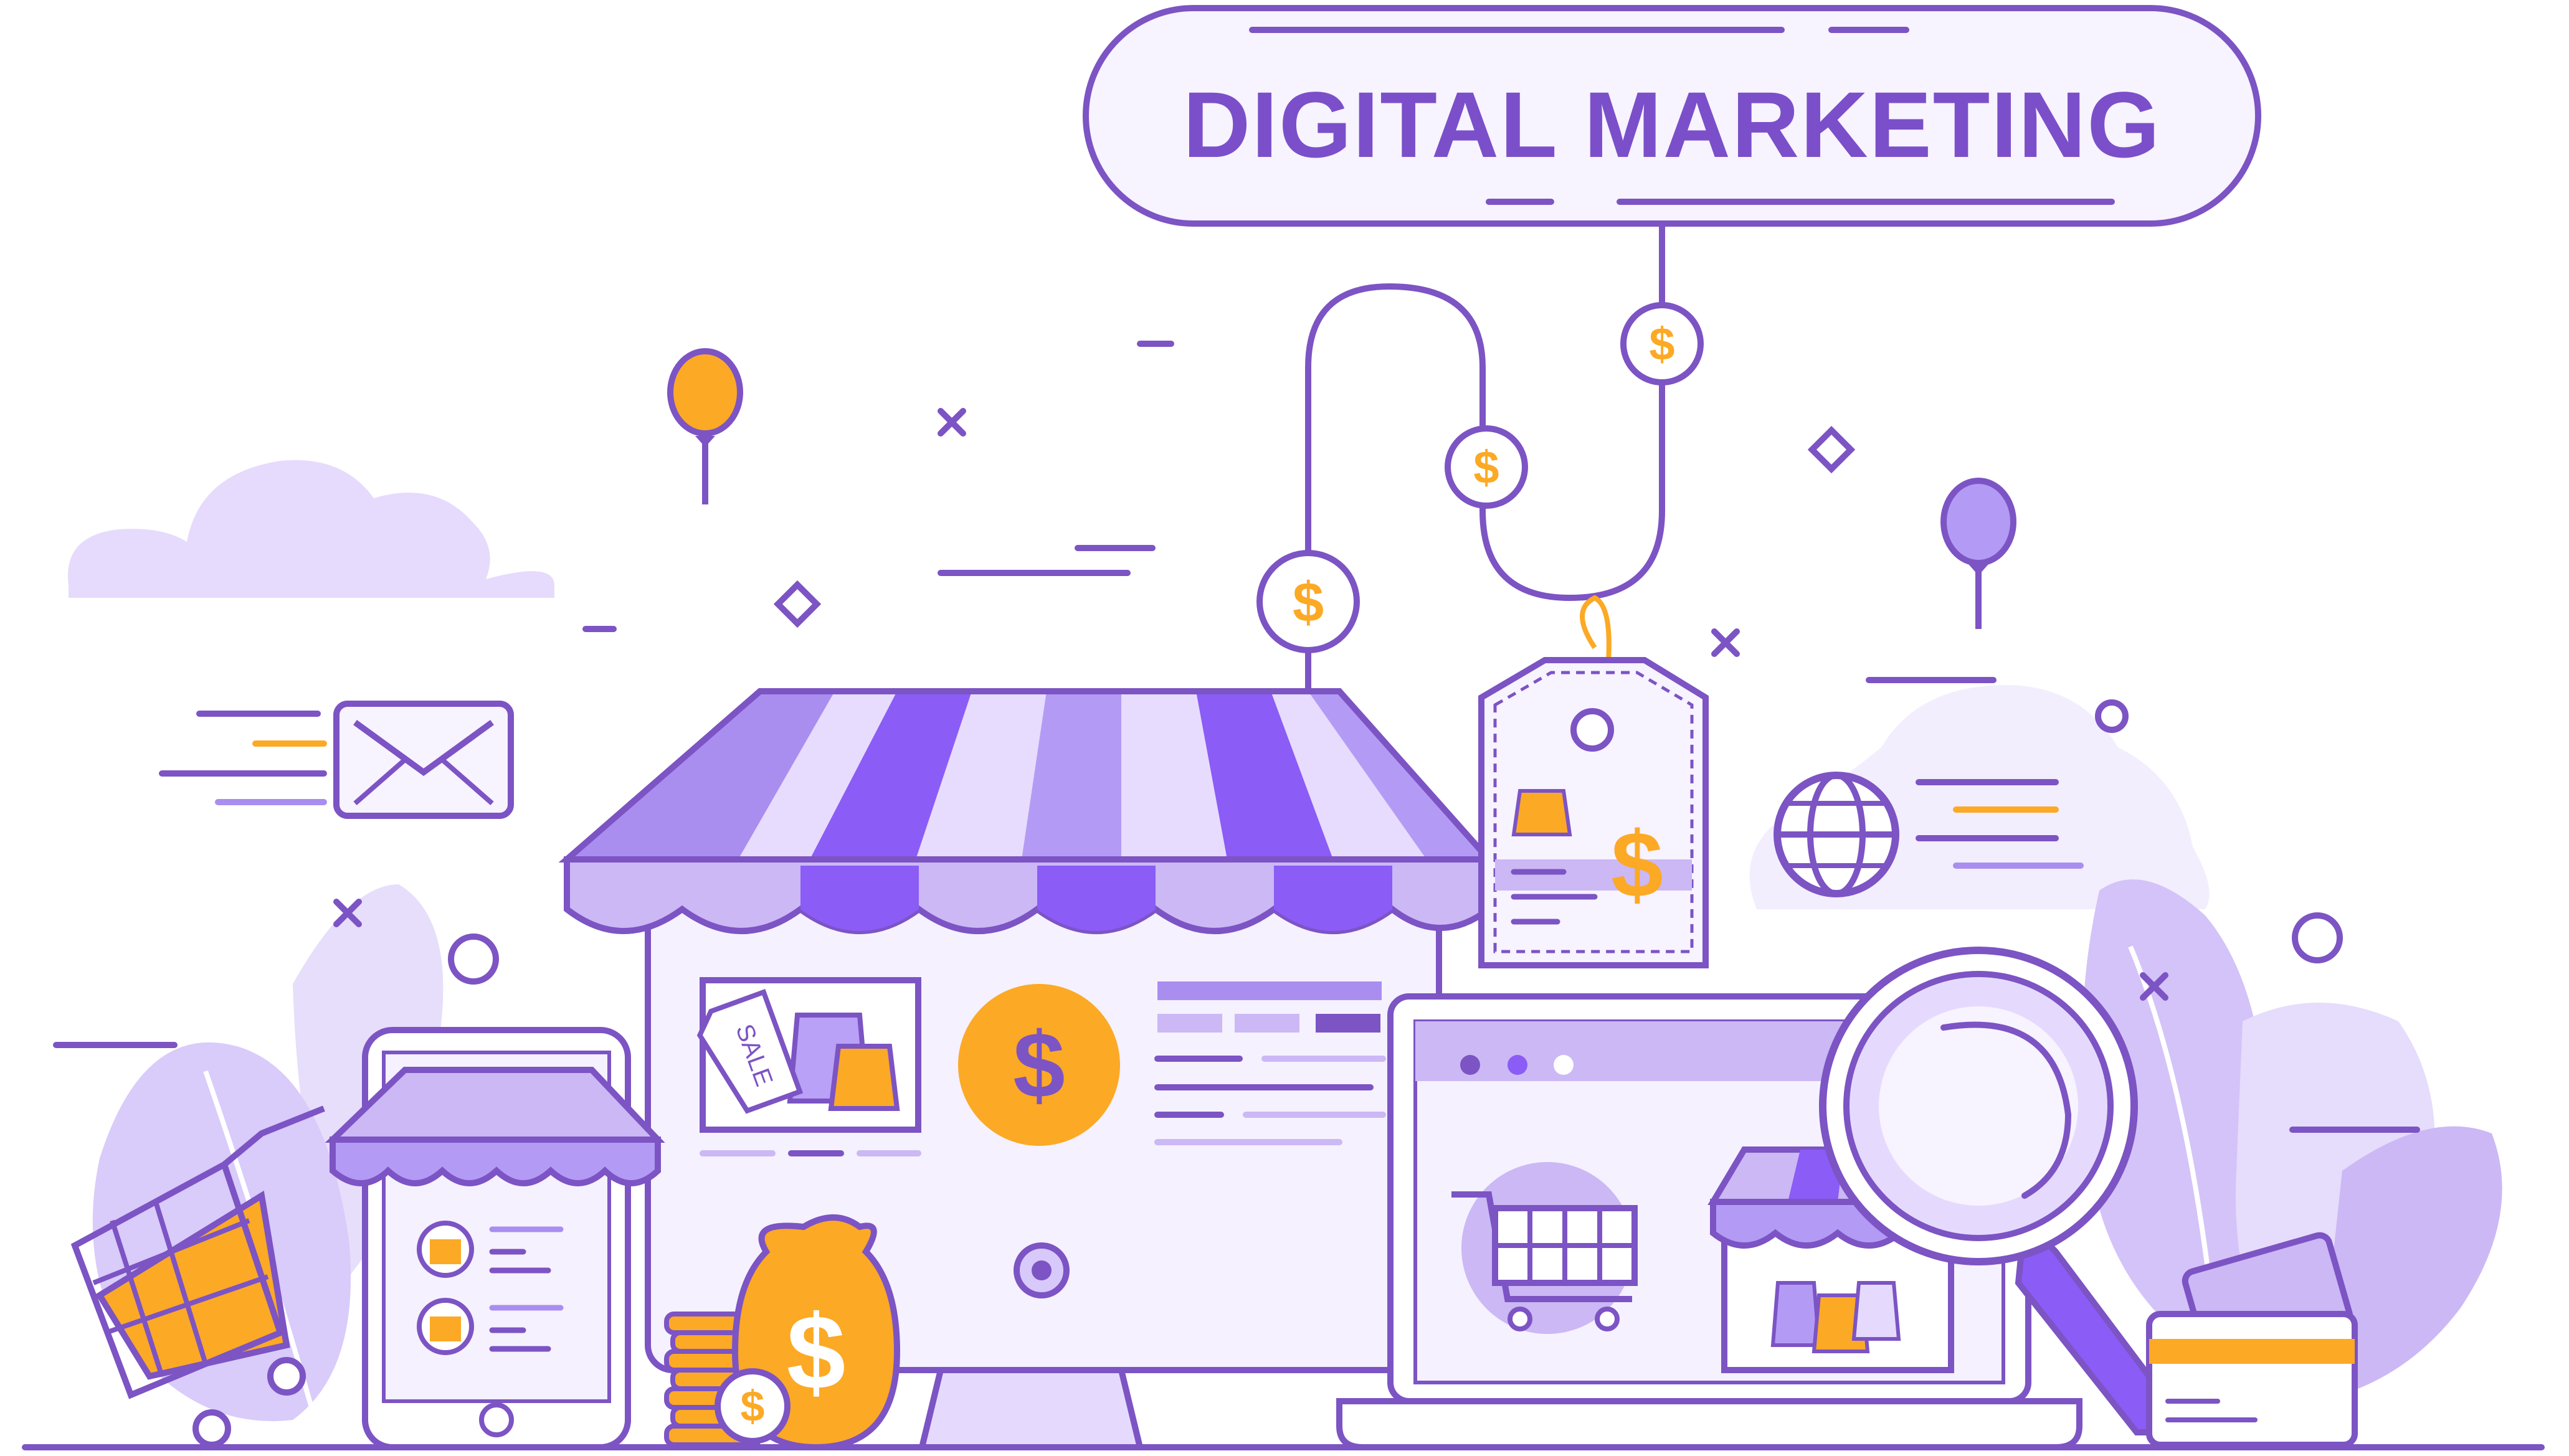 This screenshot has height=1456, width=2569. Describe the element at coordinates (1027, 811) in the screenshot. I see `shop-icon` at that location.